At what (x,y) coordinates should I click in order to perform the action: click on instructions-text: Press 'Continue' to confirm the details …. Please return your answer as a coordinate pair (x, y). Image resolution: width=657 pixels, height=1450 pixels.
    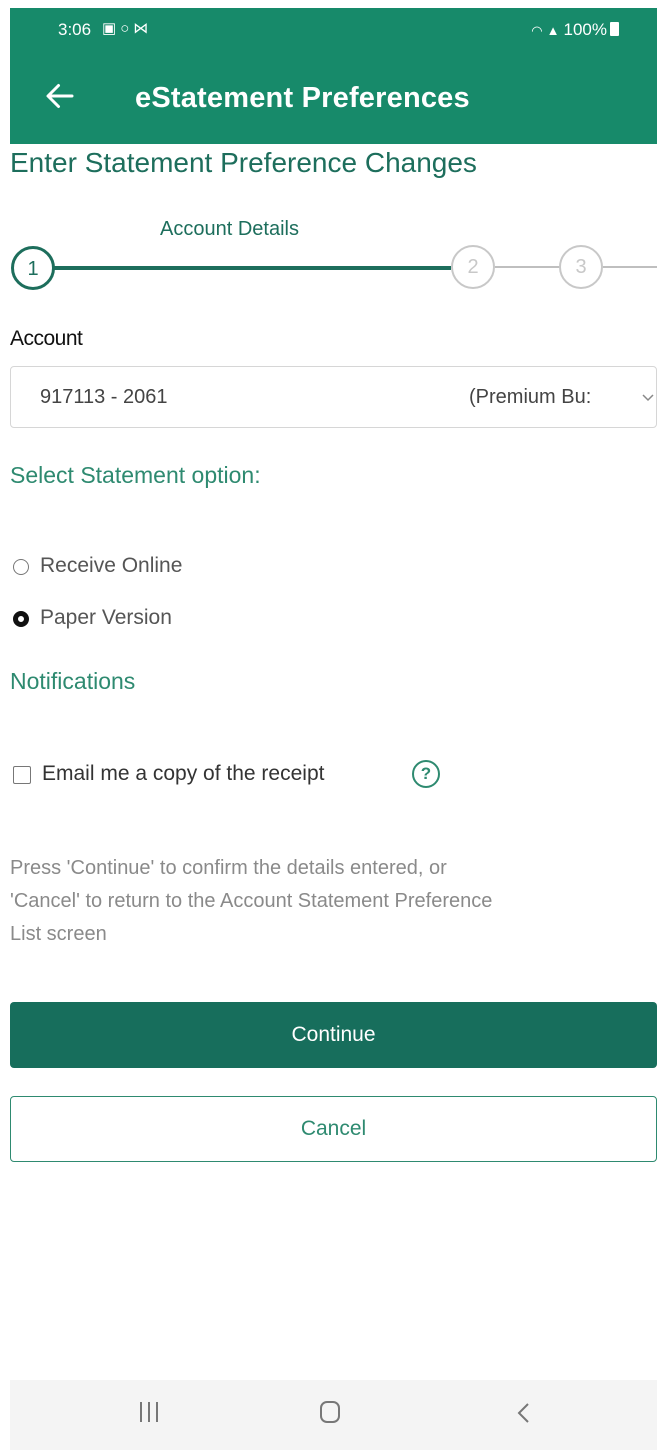
    Looking at the image, I should click on (333, 901).